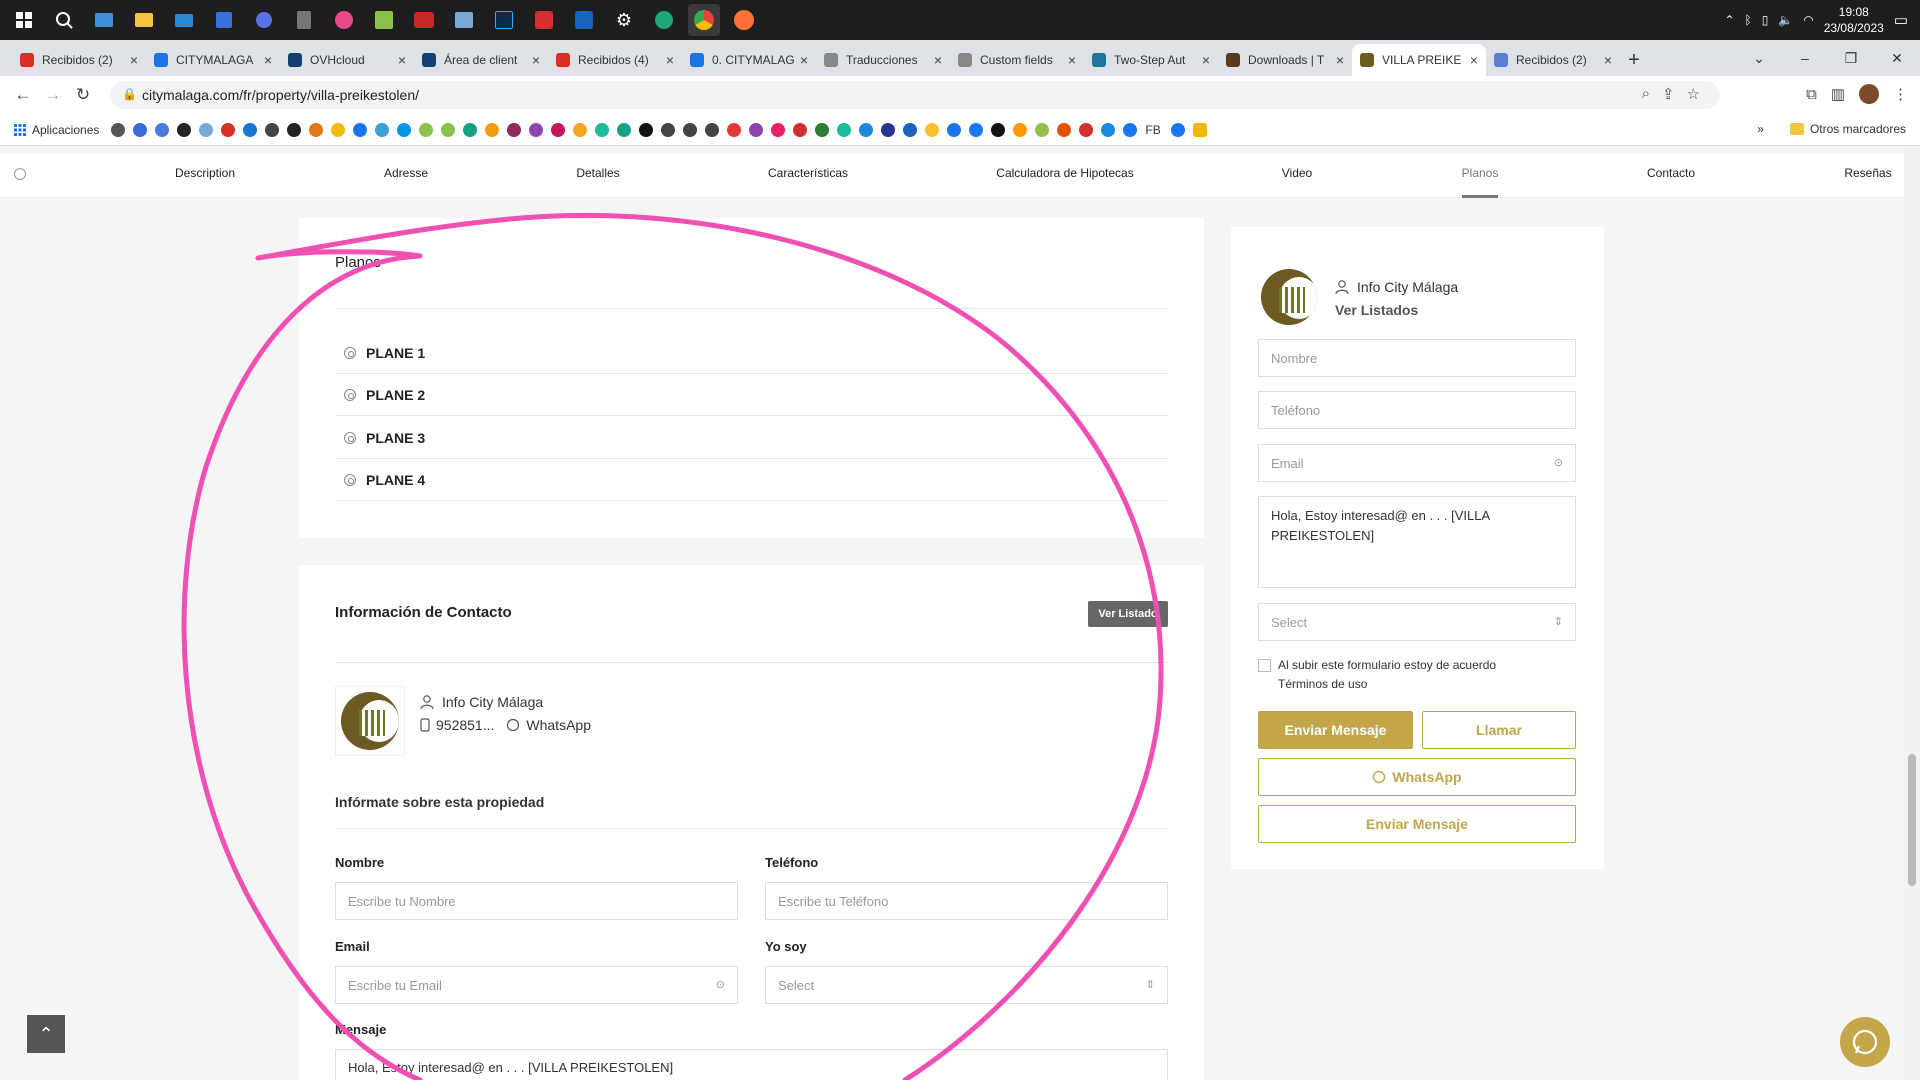  I want to click on cype-icon, so click(424, 20).